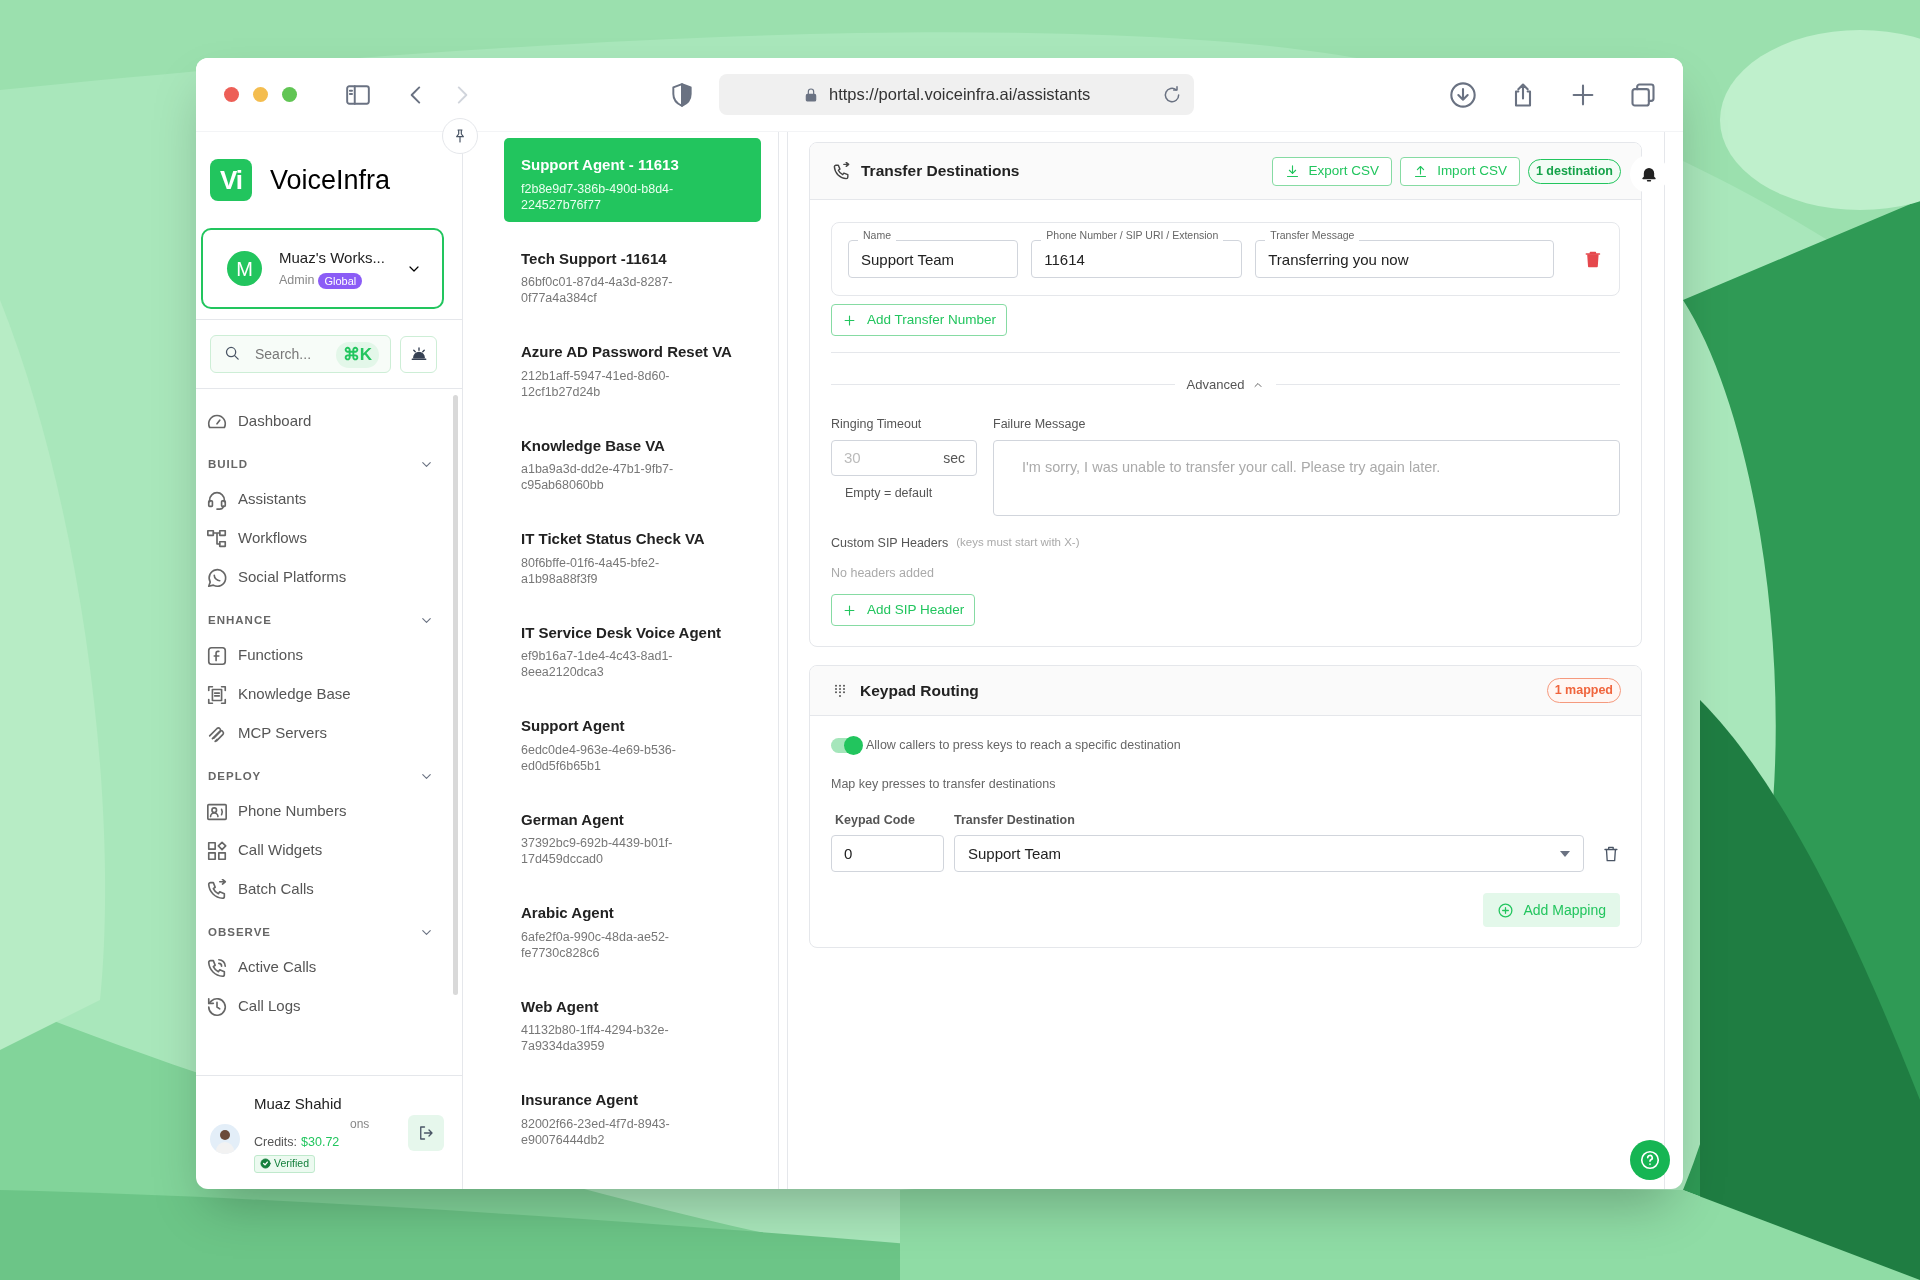 The height and width of the screenshot is (1280, 1920). What do you see at coordinates (329, 850) in the screenshot?
I see `nav-item: Call Widgets` at bounding box center [329, 850].